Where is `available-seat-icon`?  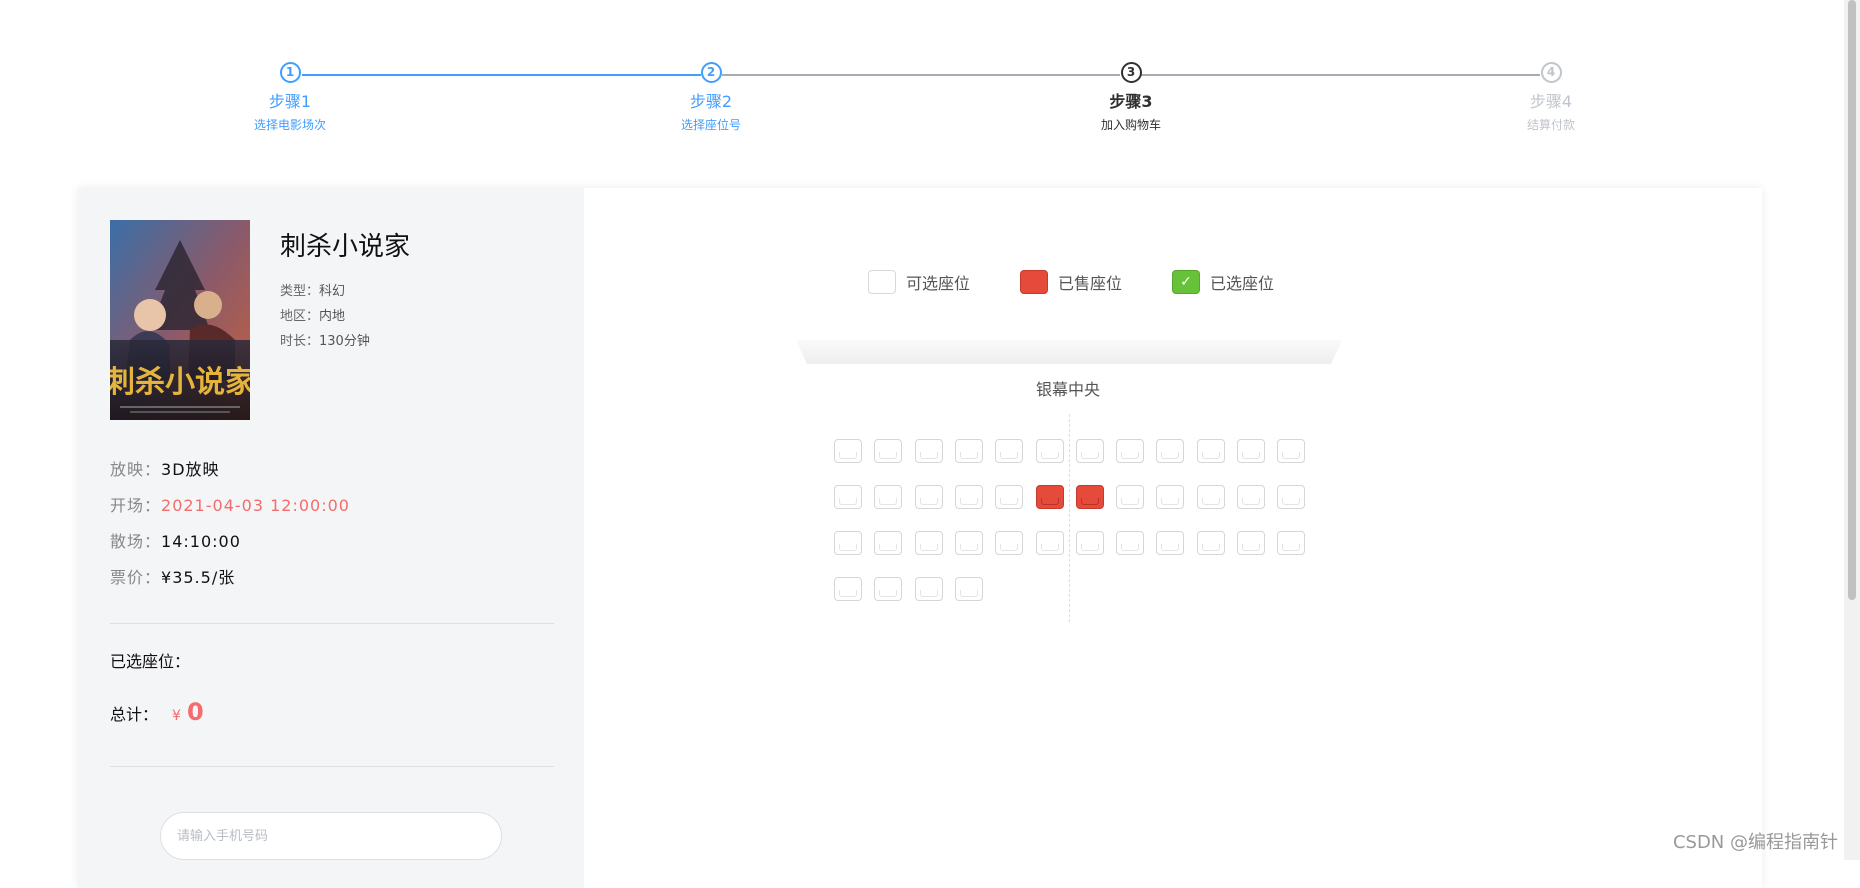
available-seat-icon is located at coordinates (882, 282).